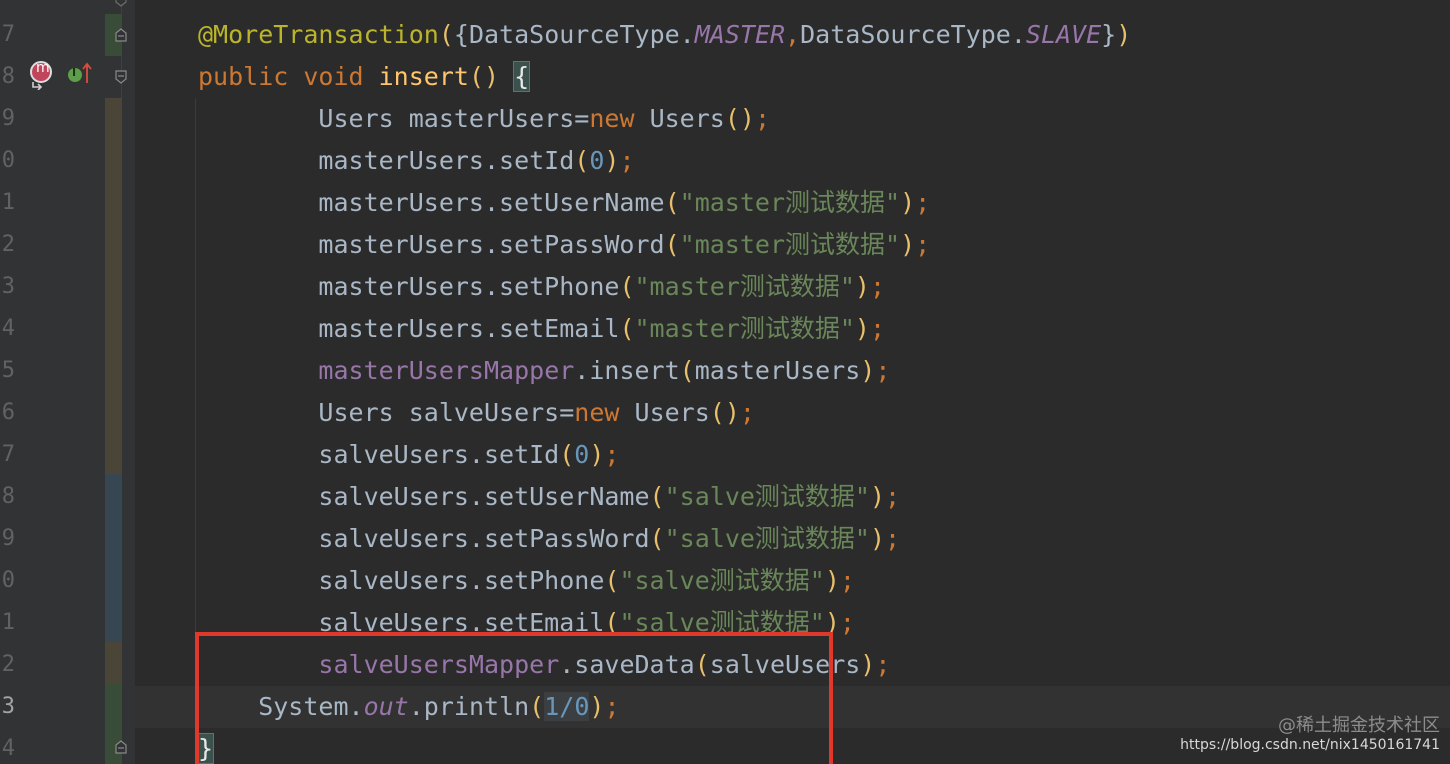 Image resolution: width=1450 pixels, height=764 pixels. I want to click on implements-interface-icon, so click(75, 74).